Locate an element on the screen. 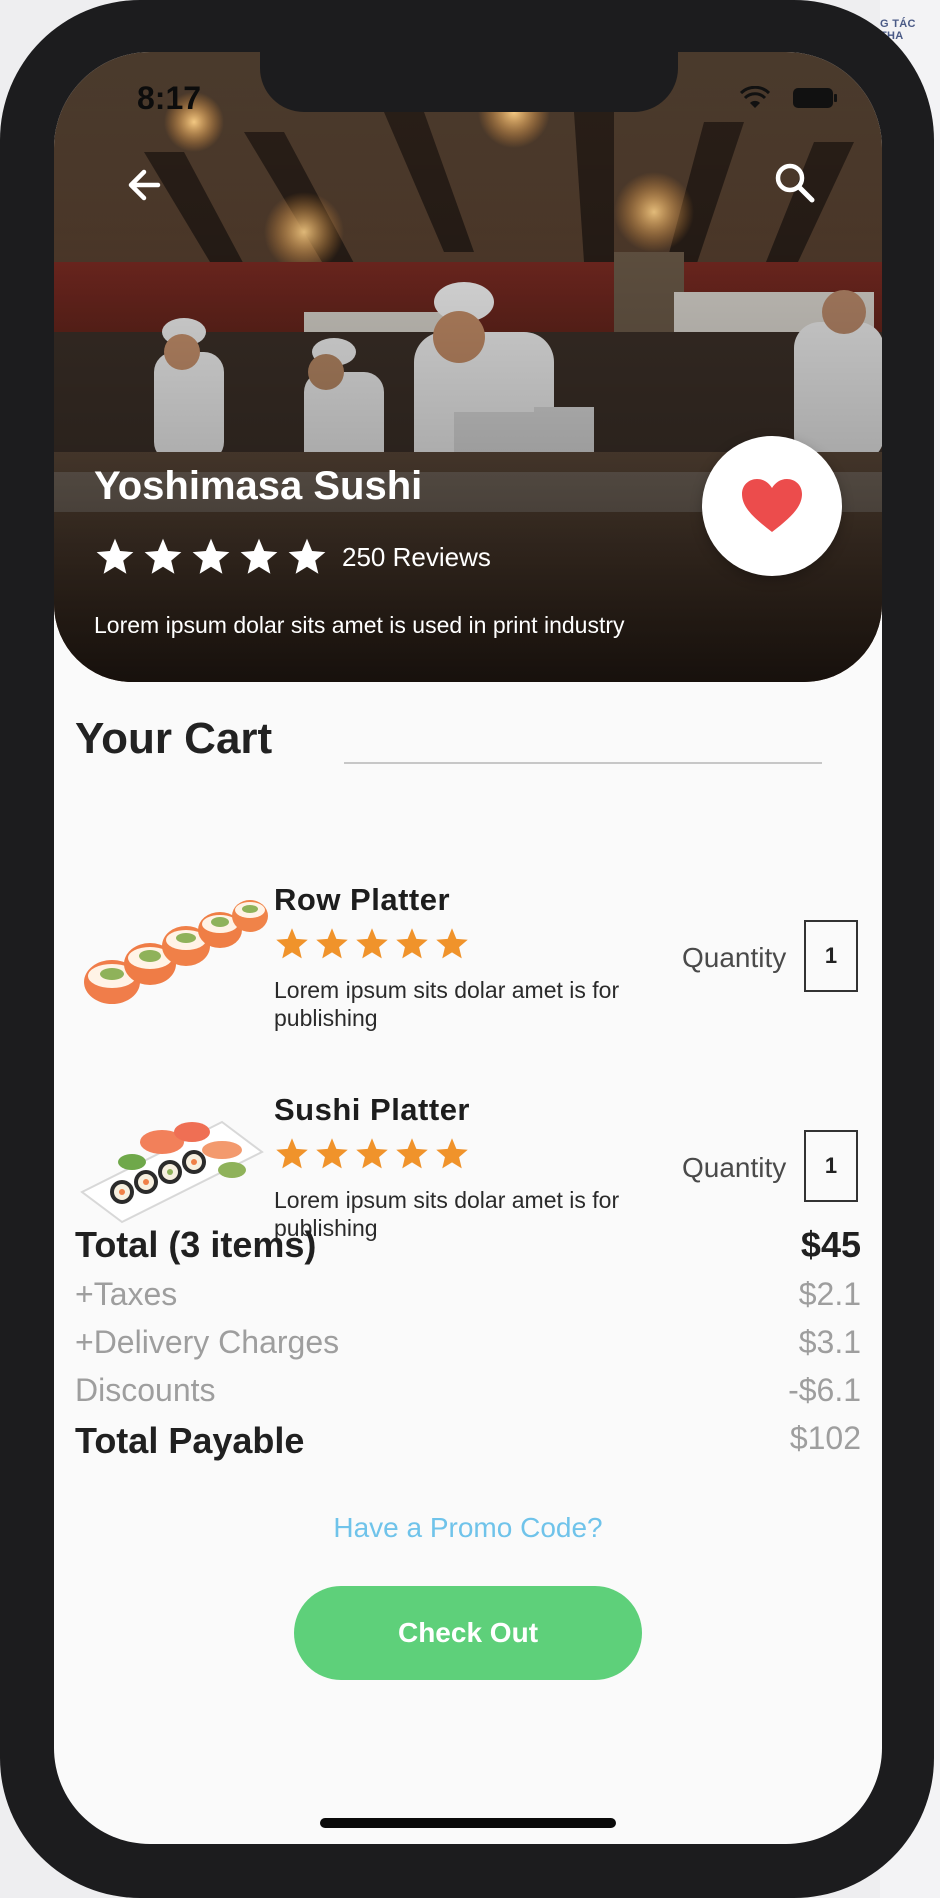  status-icons is located at coordinates (789, 98).